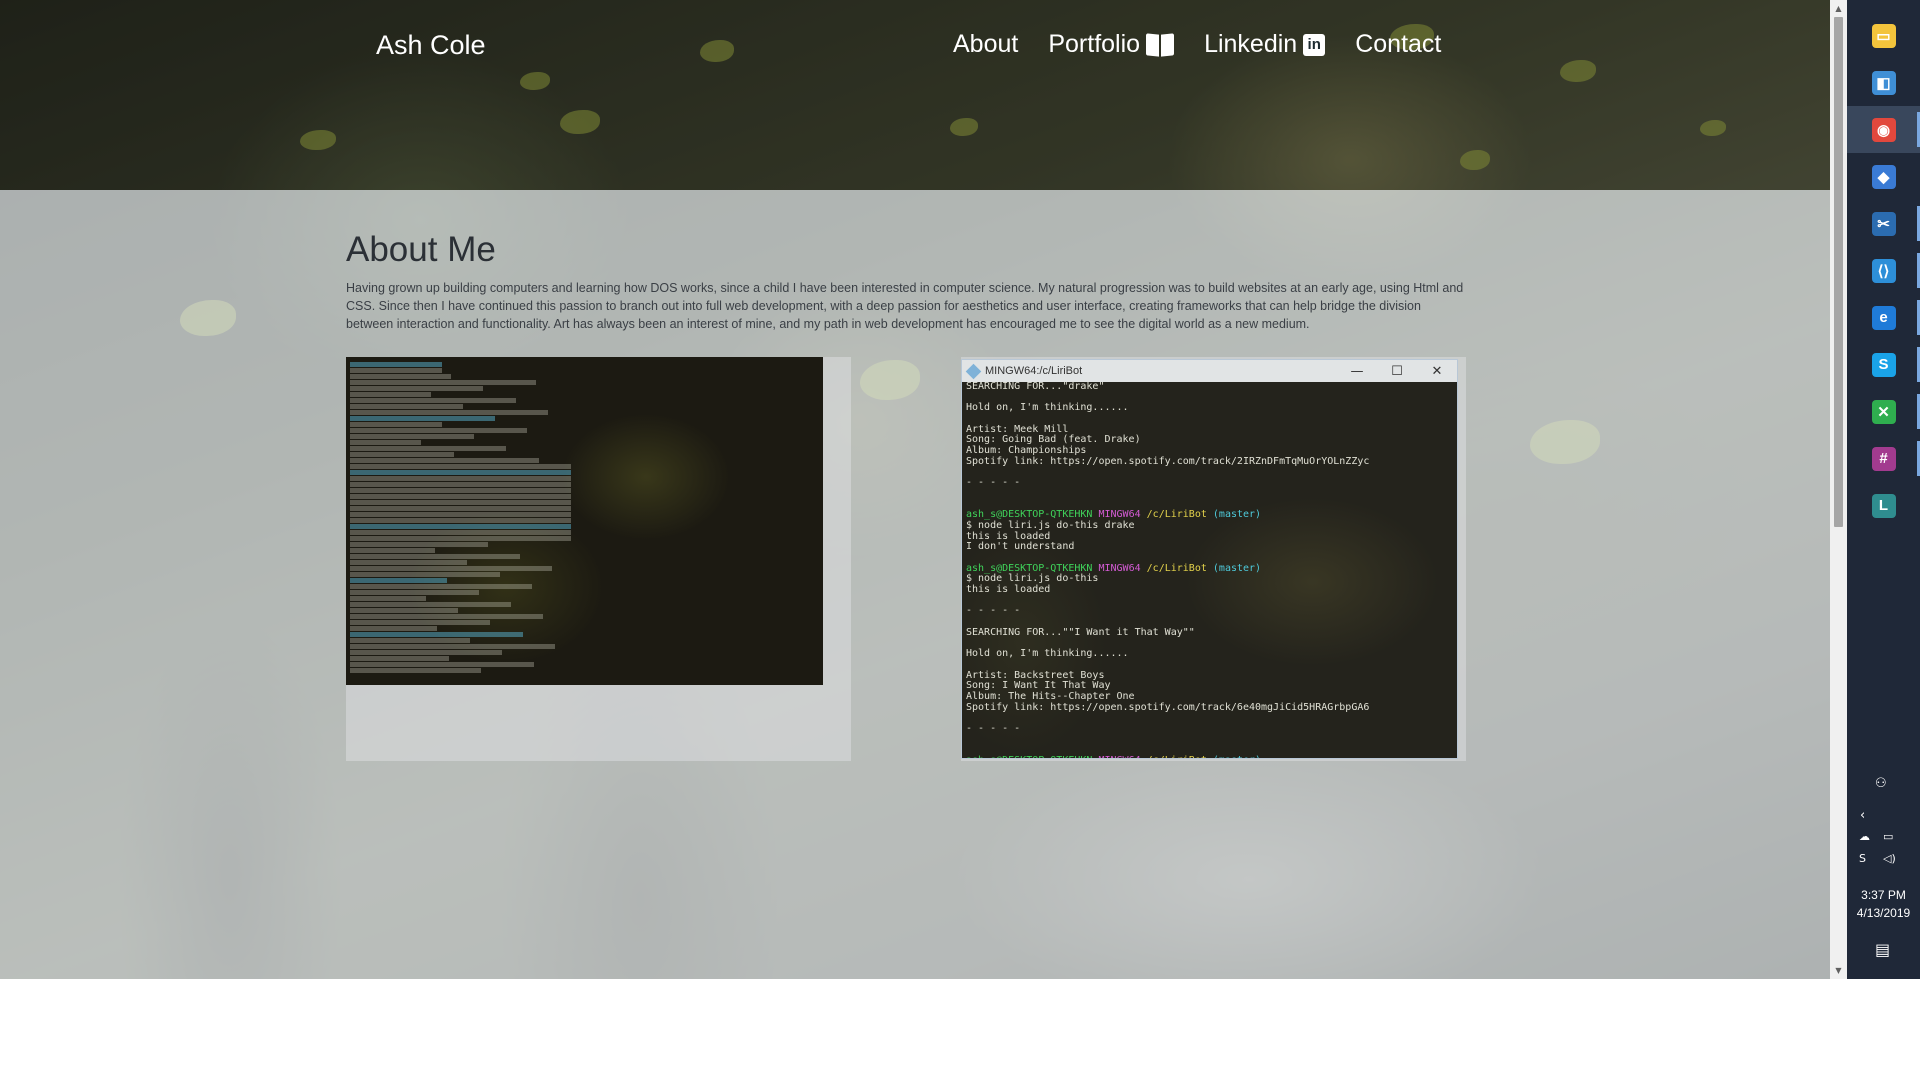 This screenshot has width=1920, height=1080. I want to click on taskbar-app-file-explorer: ▭, so click(1883, 35).